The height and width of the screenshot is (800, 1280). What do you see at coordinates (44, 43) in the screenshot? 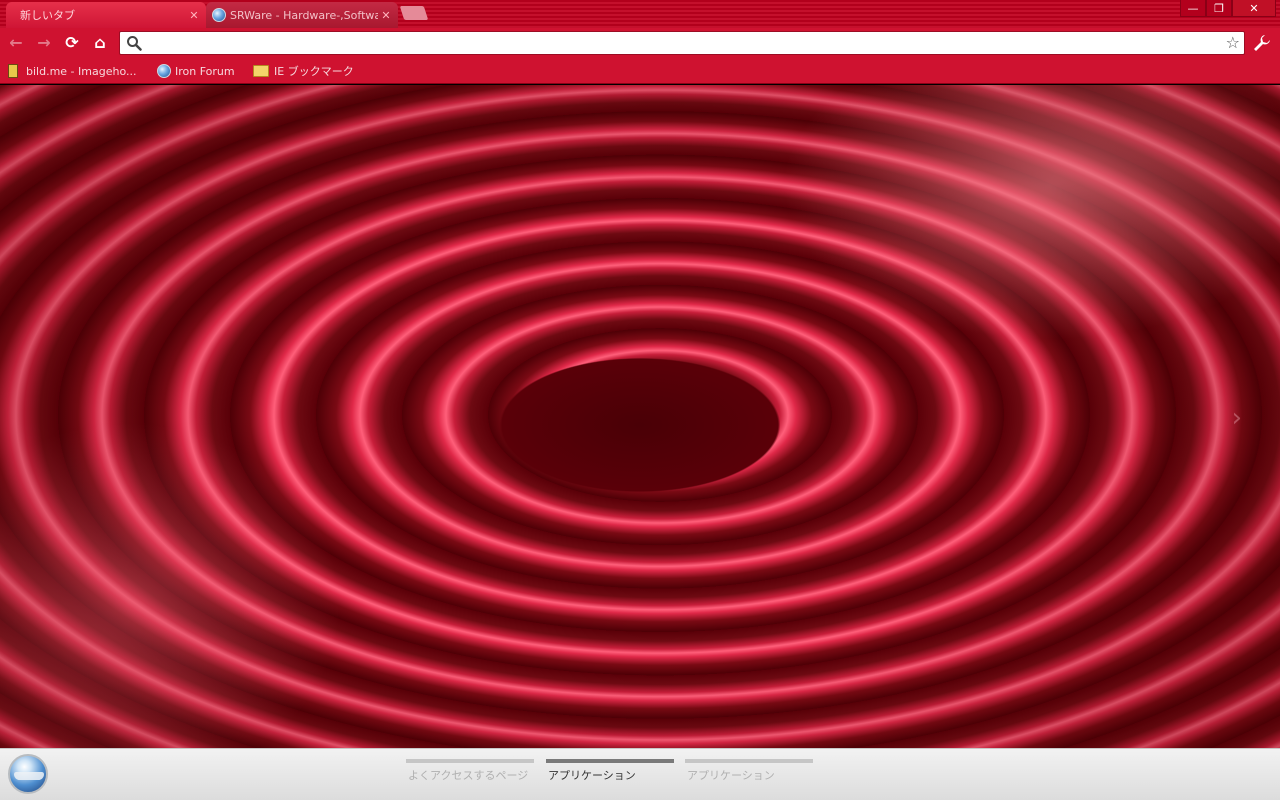
I see `forward-button: →` at bounding box center [44, 43].